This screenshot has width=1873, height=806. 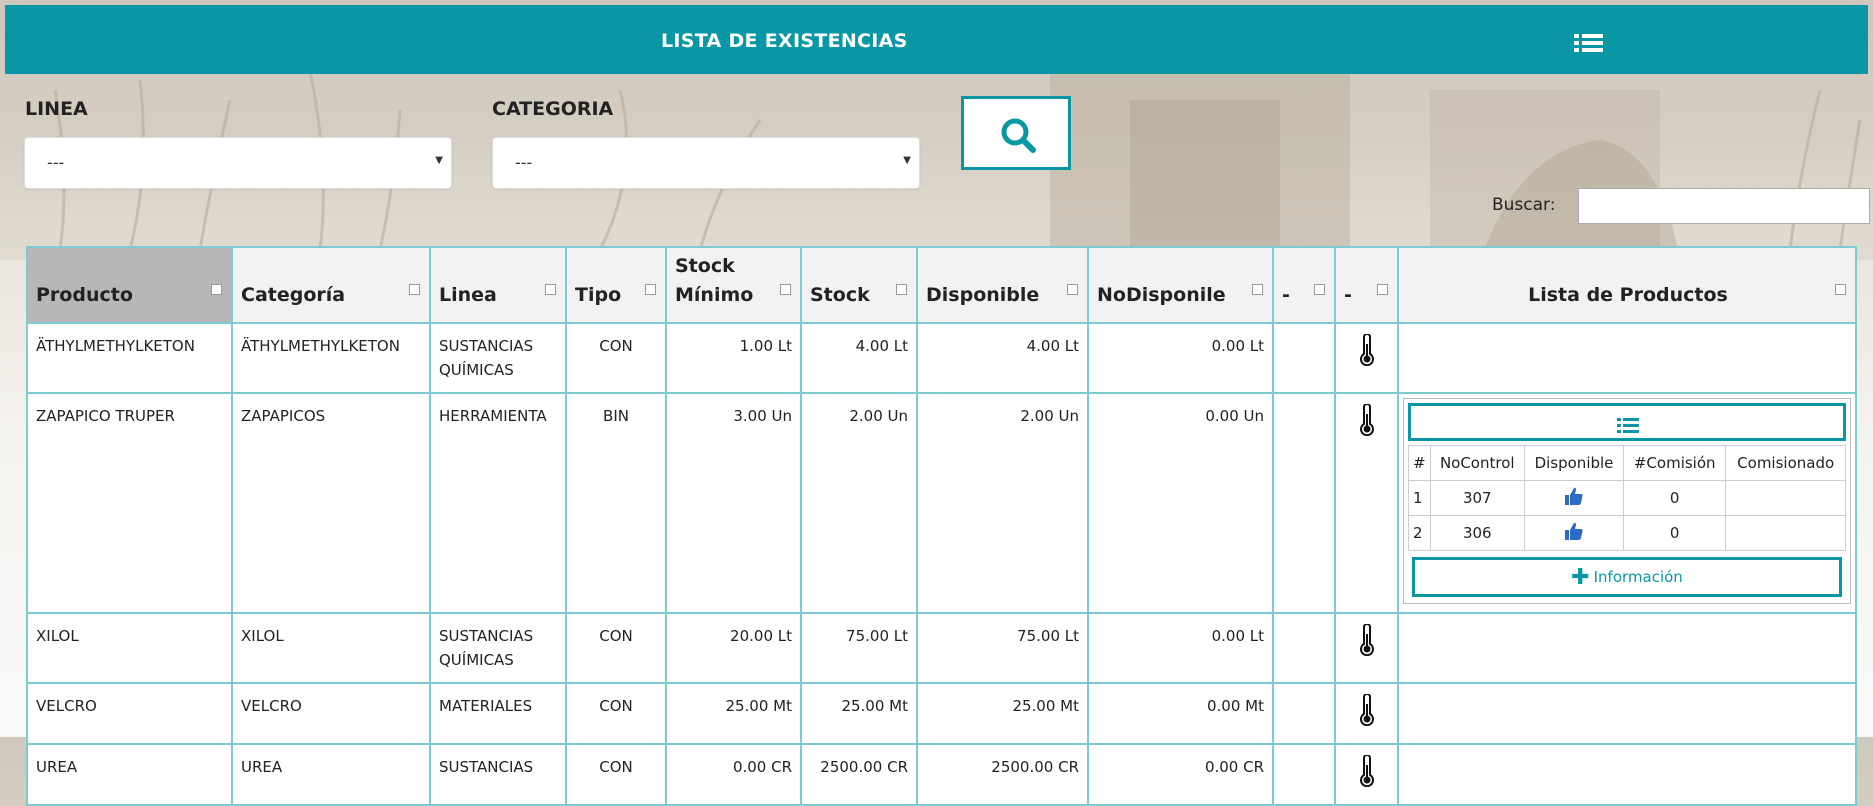 I want to click on linea-select: --- ▼, so click(x=238, y=163).